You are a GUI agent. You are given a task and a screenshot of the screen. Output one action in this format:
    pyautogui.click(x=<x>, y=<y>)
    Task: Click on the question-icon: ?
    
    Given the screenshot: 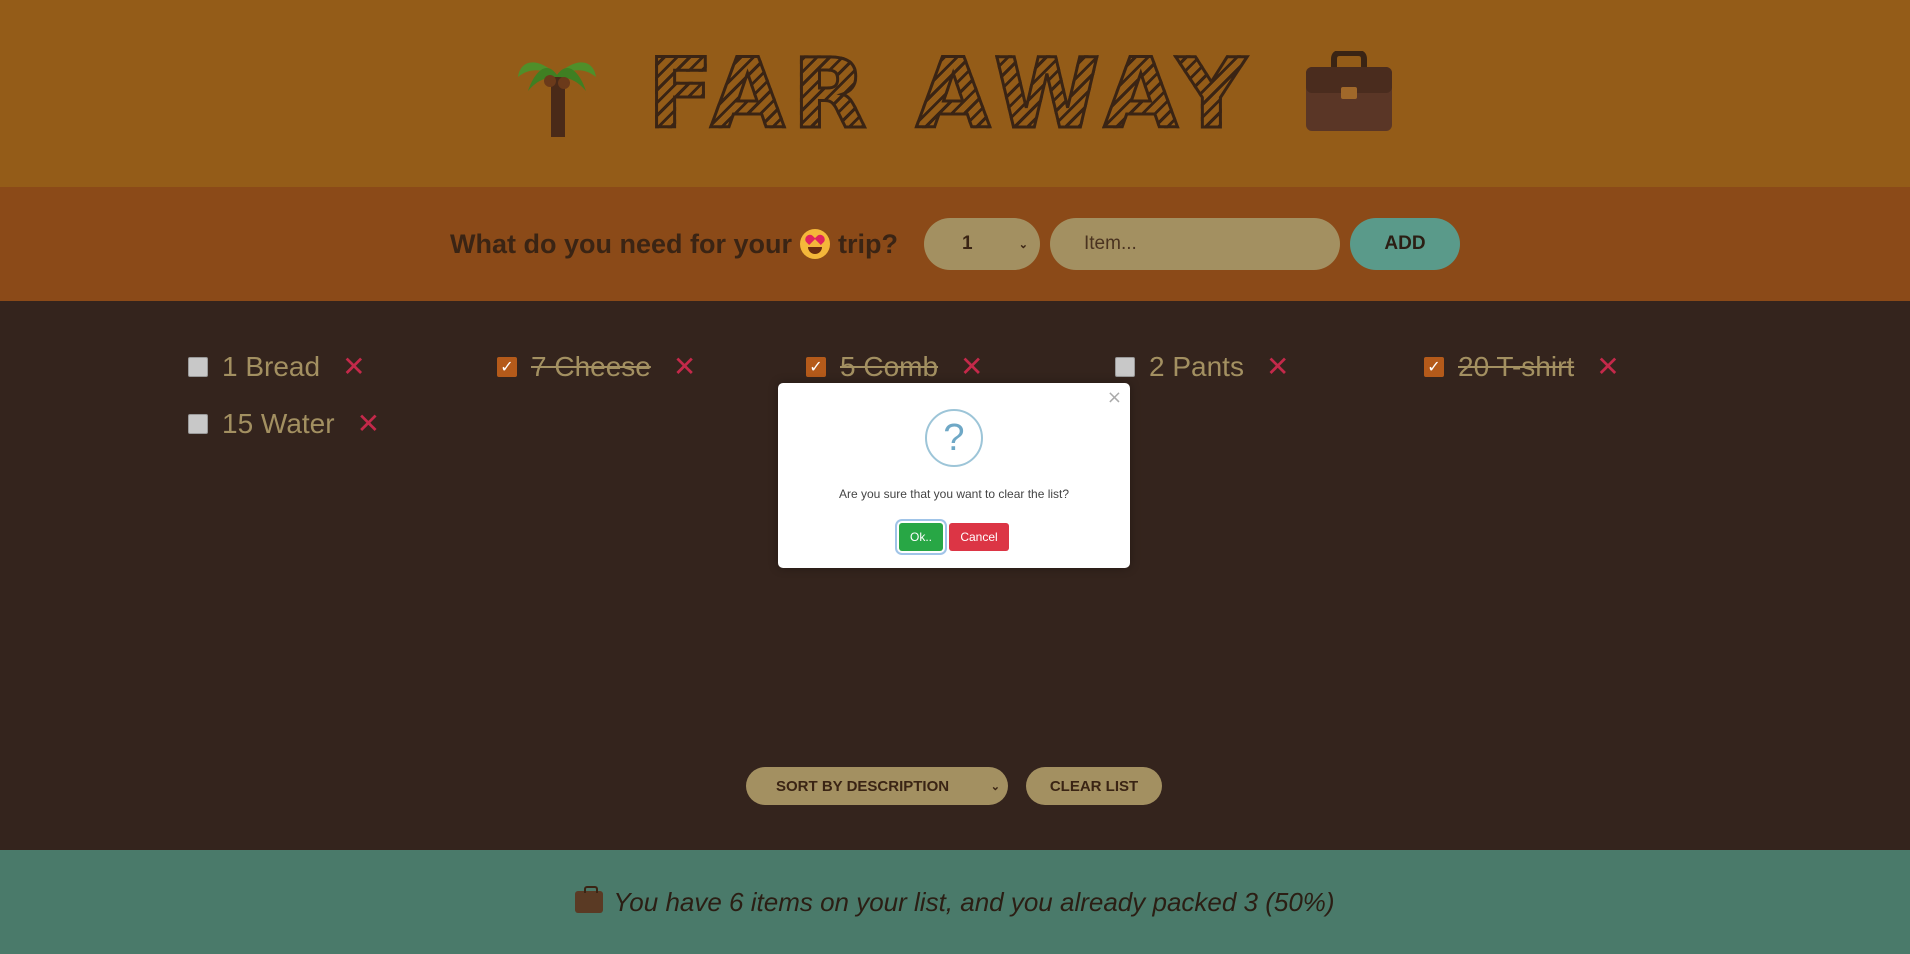 What is the action you would take?
    pyautogui.click(x=954, y=438)
    